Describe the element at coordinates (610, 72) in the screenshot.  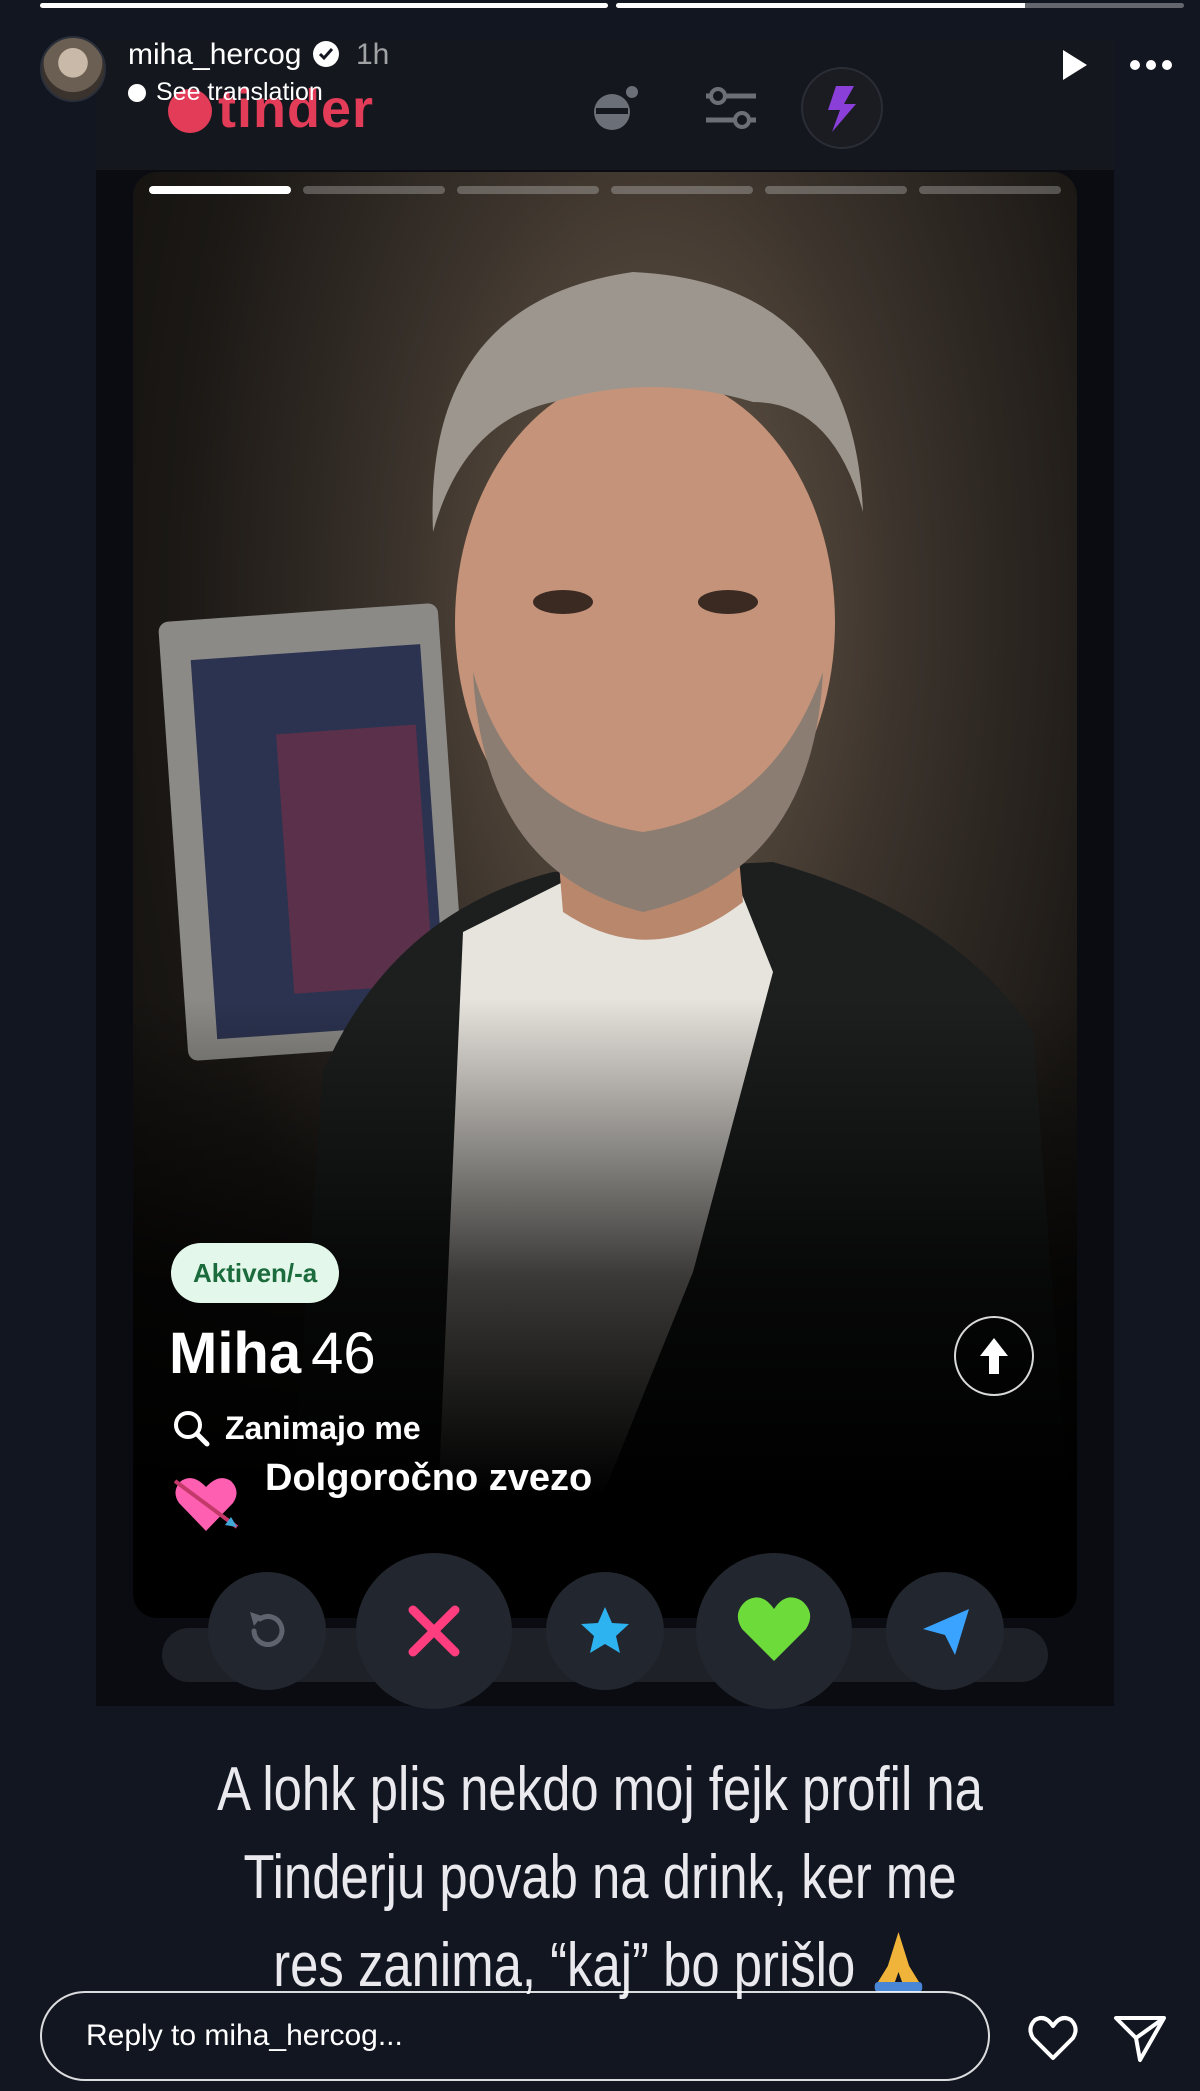
I see `story-header: miha_hercog 1h See translation` at that location.